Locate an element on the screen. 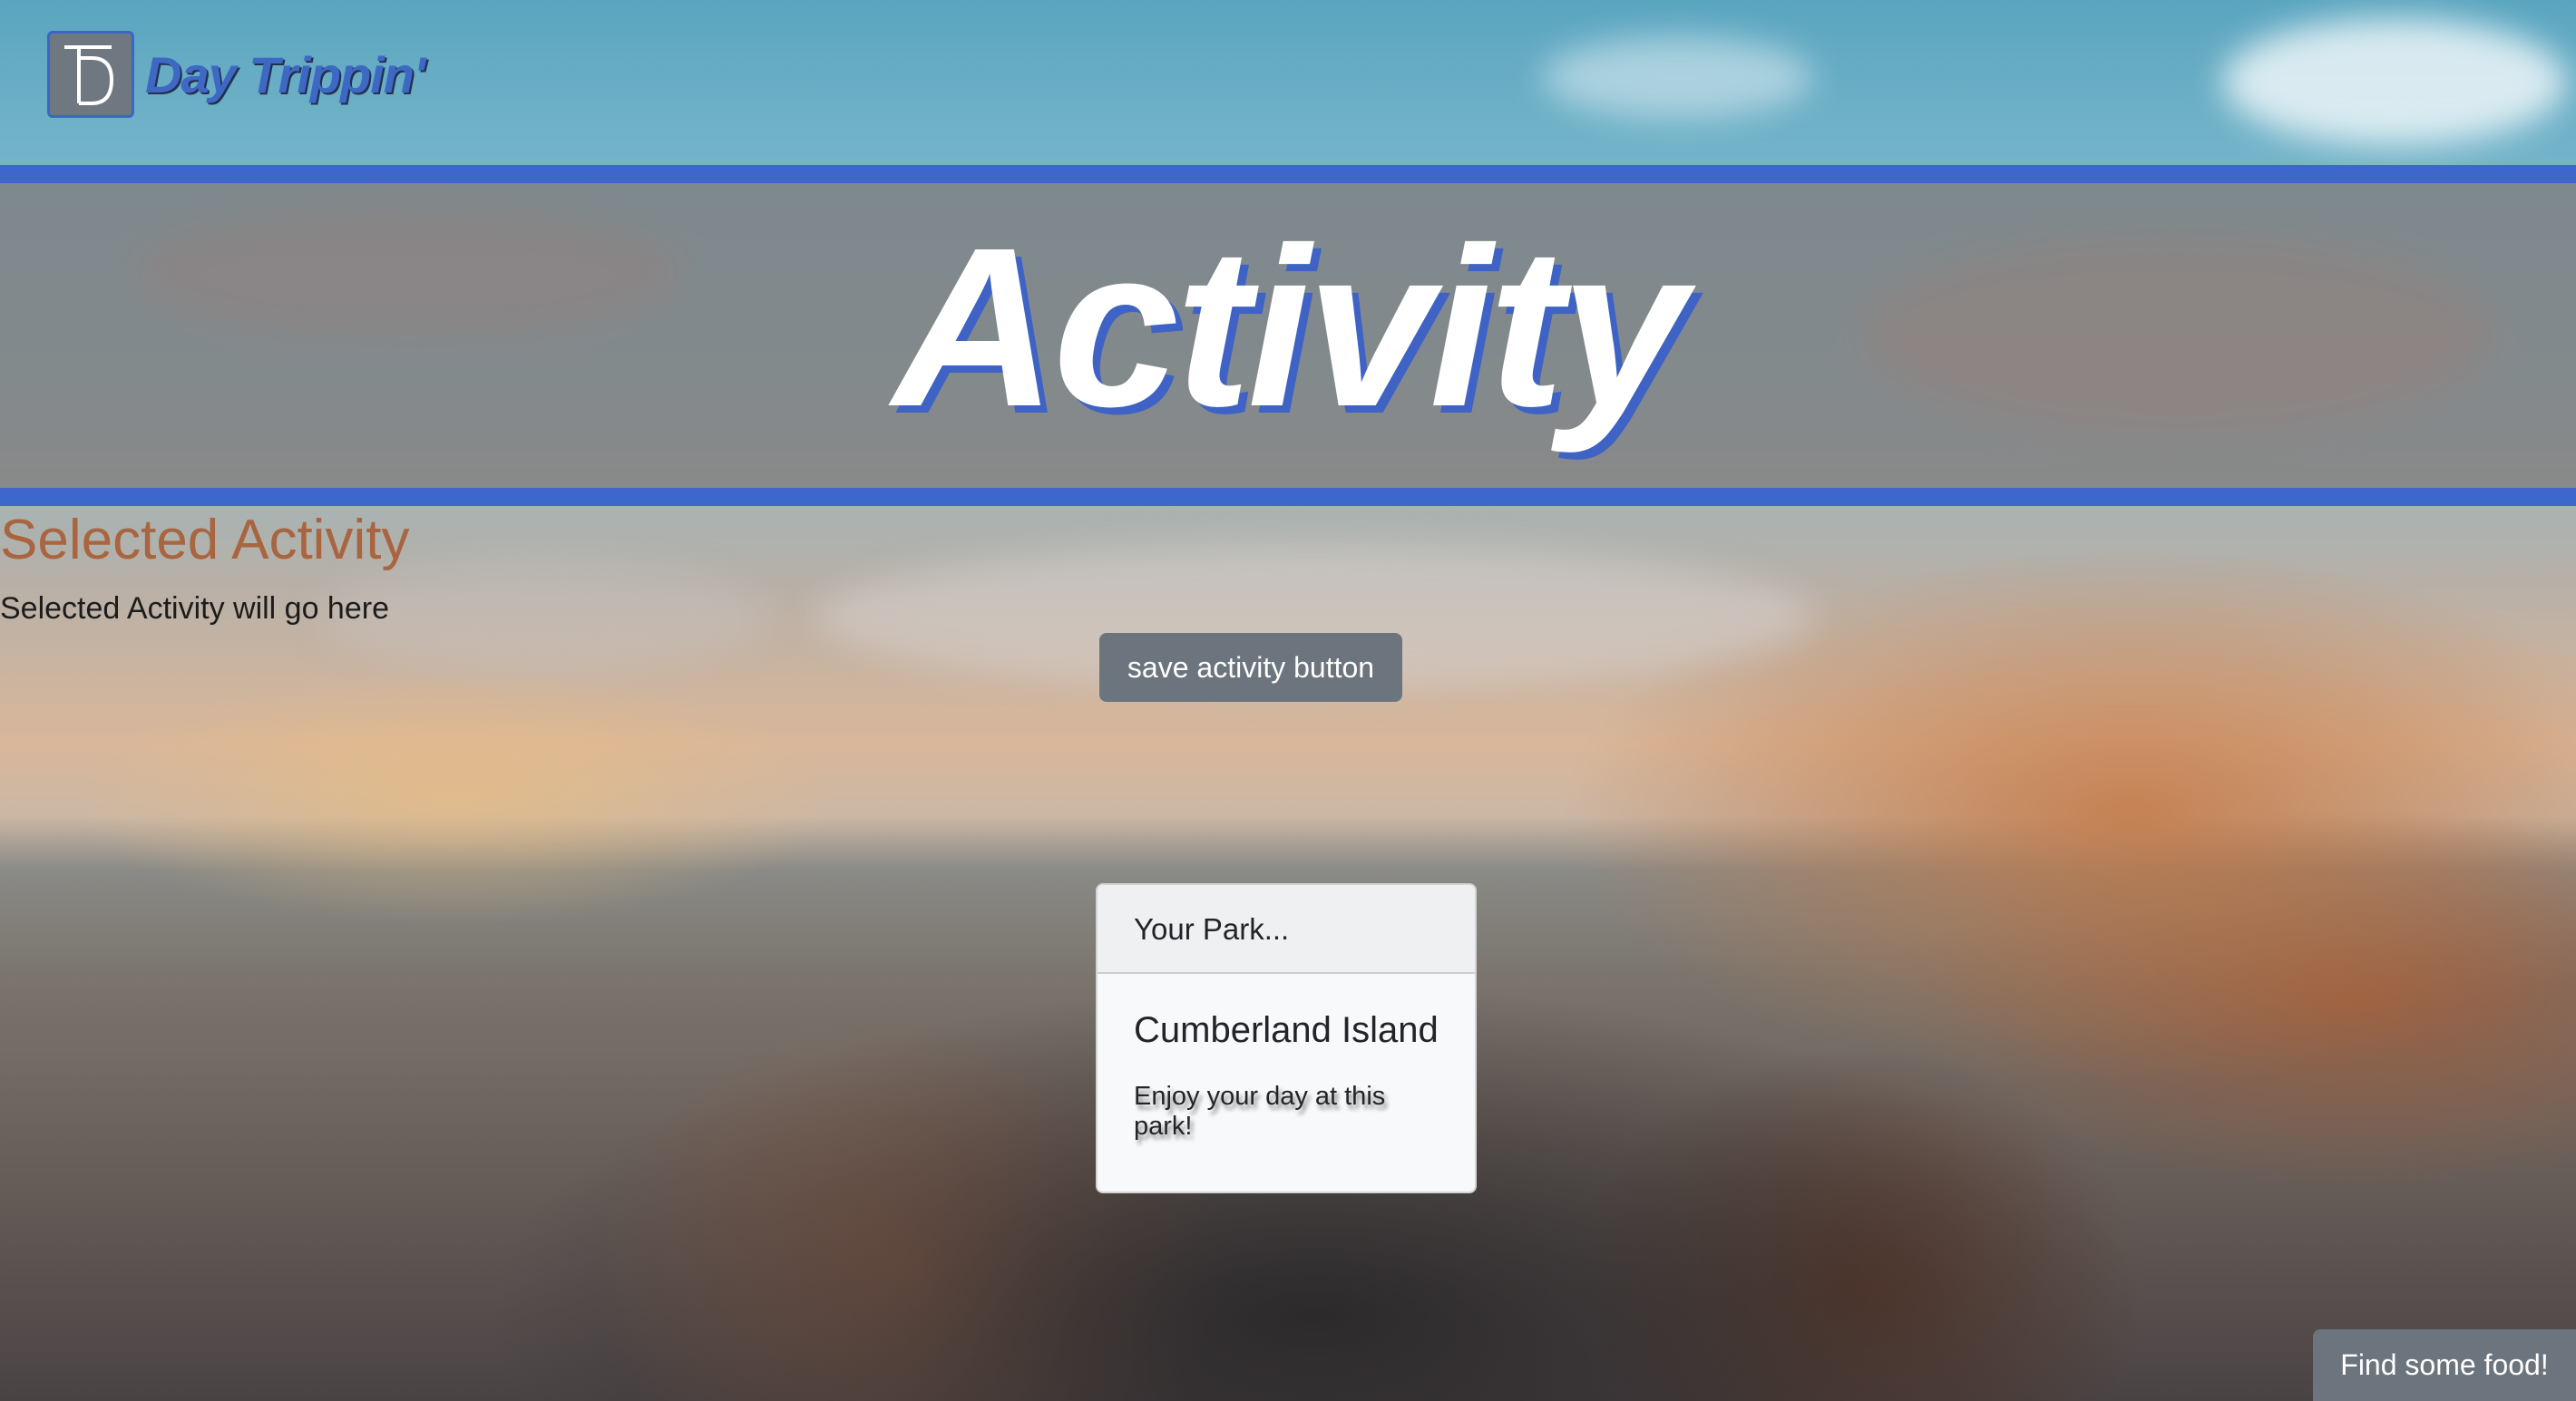  brand-name: Day Trippin' is located at coordinates (285, 74).